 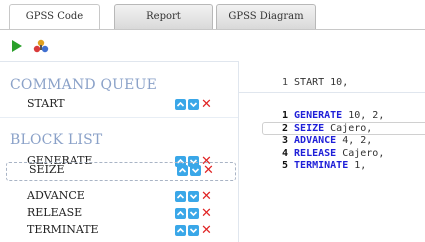 What do you see at coordinates (56, 140) in the screenshot?
I see `block-list-title: BLOCK LIST` at bounding box center [56, 140].